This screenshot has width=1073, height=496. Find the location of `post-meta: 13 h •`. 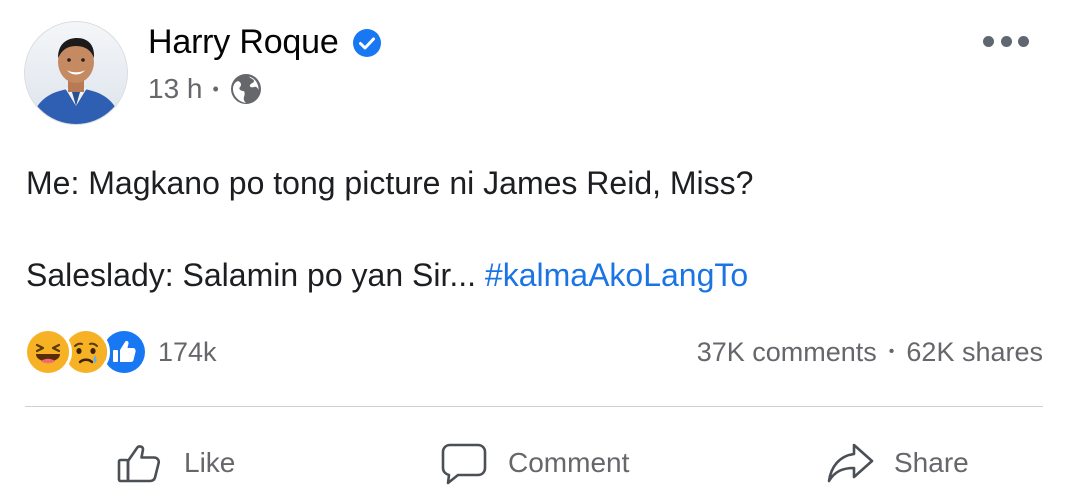

post-meta: 13 h • is located at coordinates (205, 89).